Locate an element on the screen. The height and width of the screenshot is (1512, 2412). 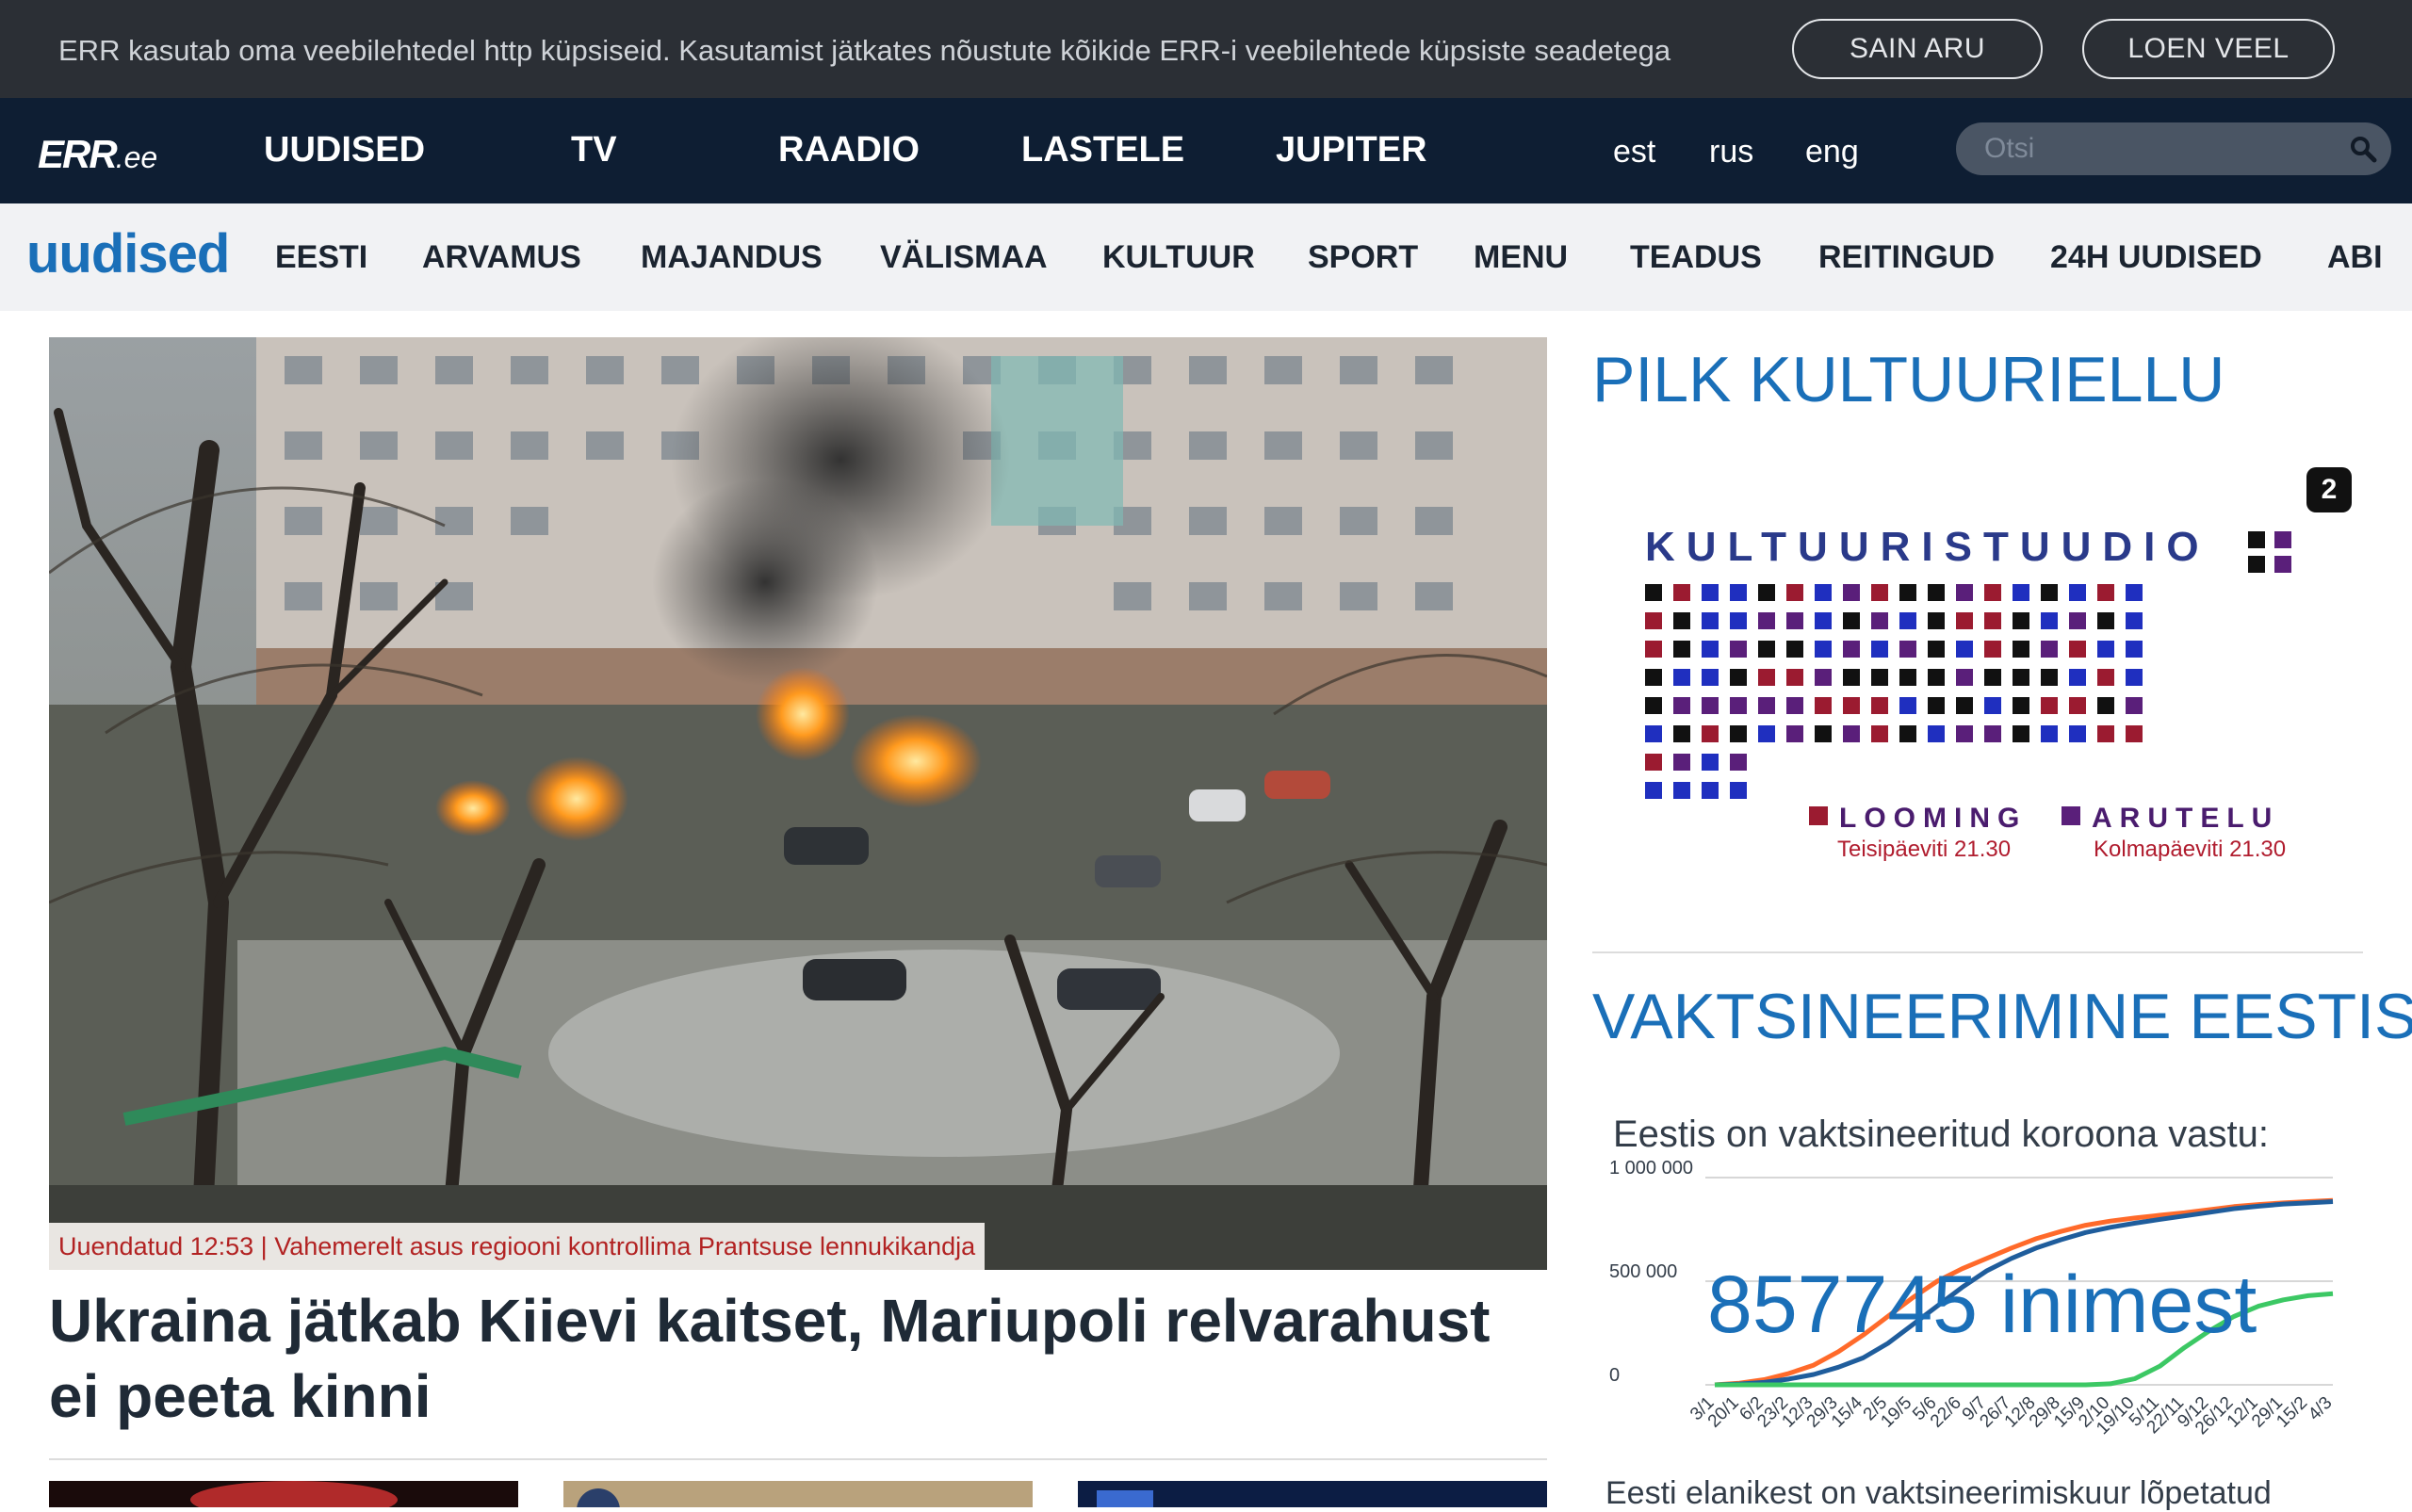
topnav-item-raadio: RAADIO is located at coordinates (849, 150).